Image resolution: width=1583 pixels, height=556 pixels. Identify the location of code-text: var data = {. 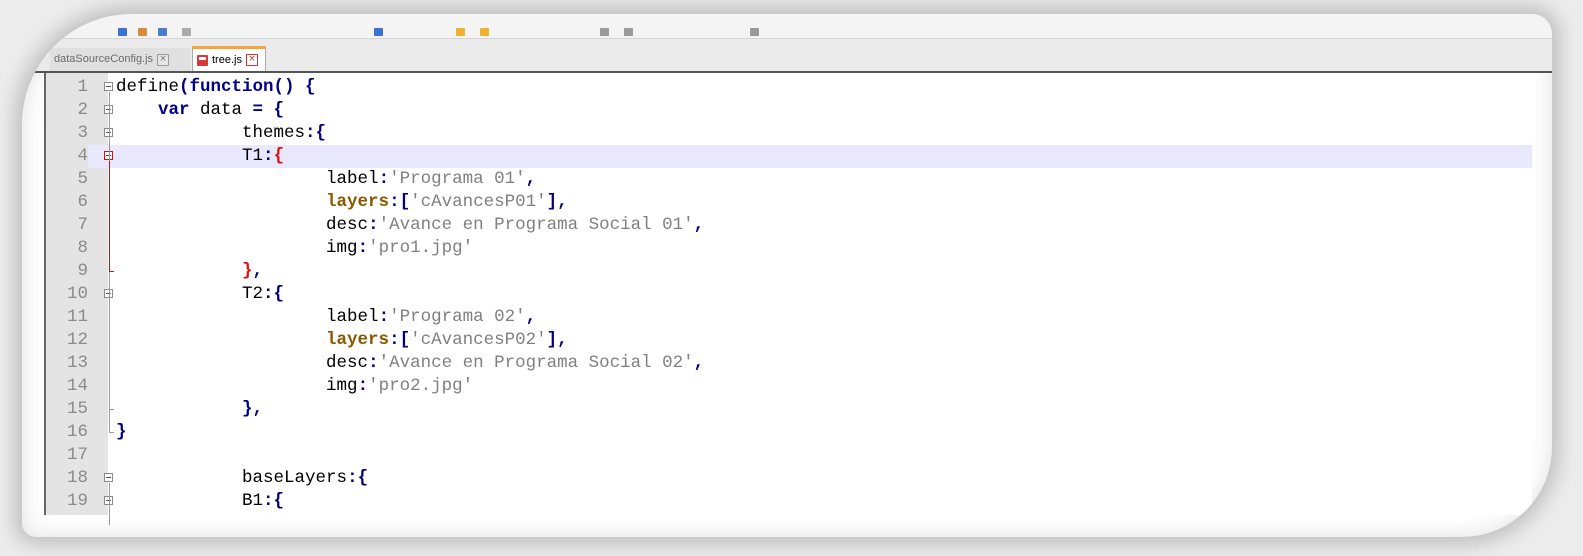
(200, 110).